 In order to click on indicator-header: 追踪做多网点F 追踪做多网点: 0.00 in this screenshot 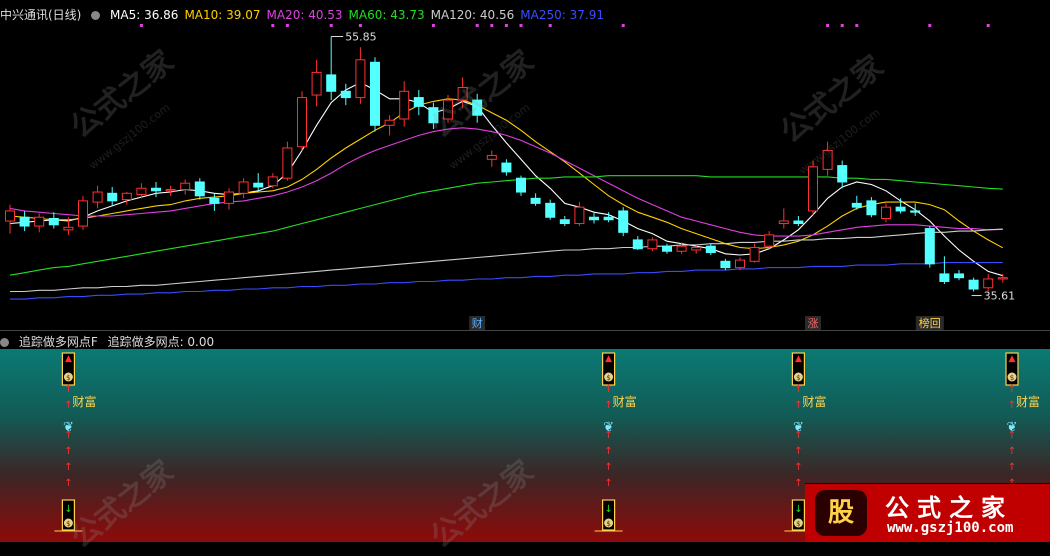, I will do `click(110, 341)`.